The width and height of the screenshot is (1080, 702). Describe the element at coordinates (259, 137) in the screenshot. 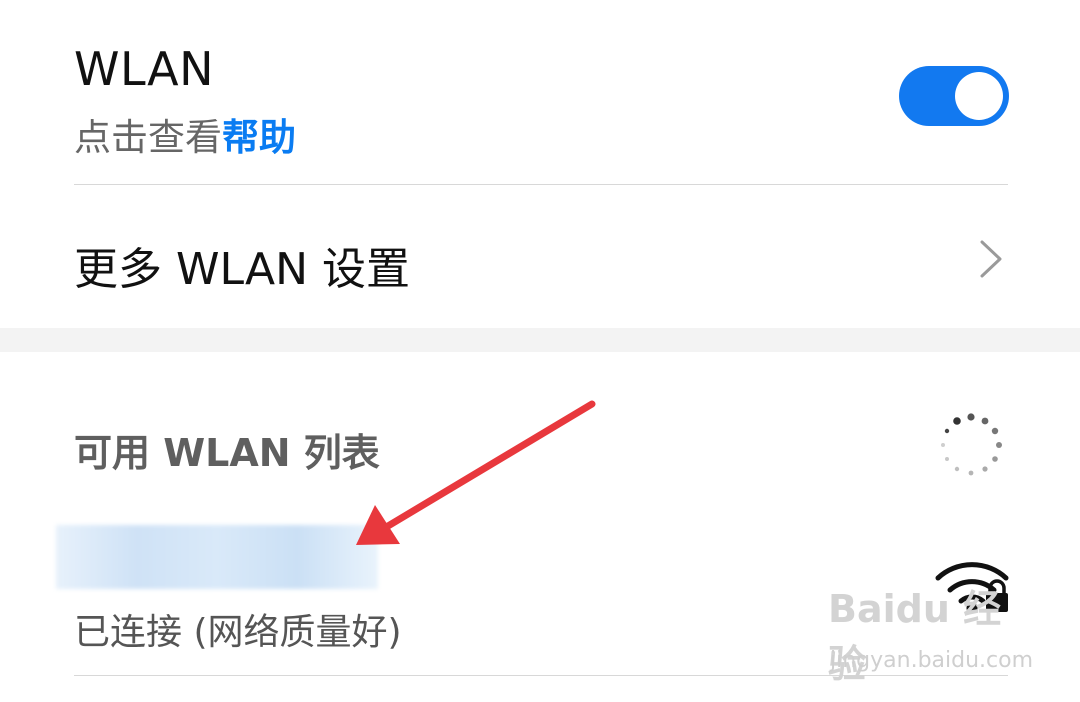

I see `help-link: 帮助` at that location.